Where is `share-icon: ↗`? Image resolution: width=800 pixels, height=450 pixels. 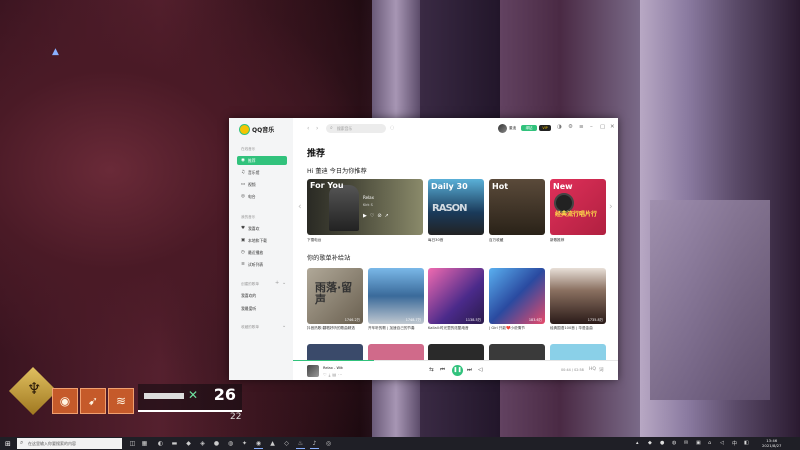
share-icon: ↗ is located at coordinates (388, 216).